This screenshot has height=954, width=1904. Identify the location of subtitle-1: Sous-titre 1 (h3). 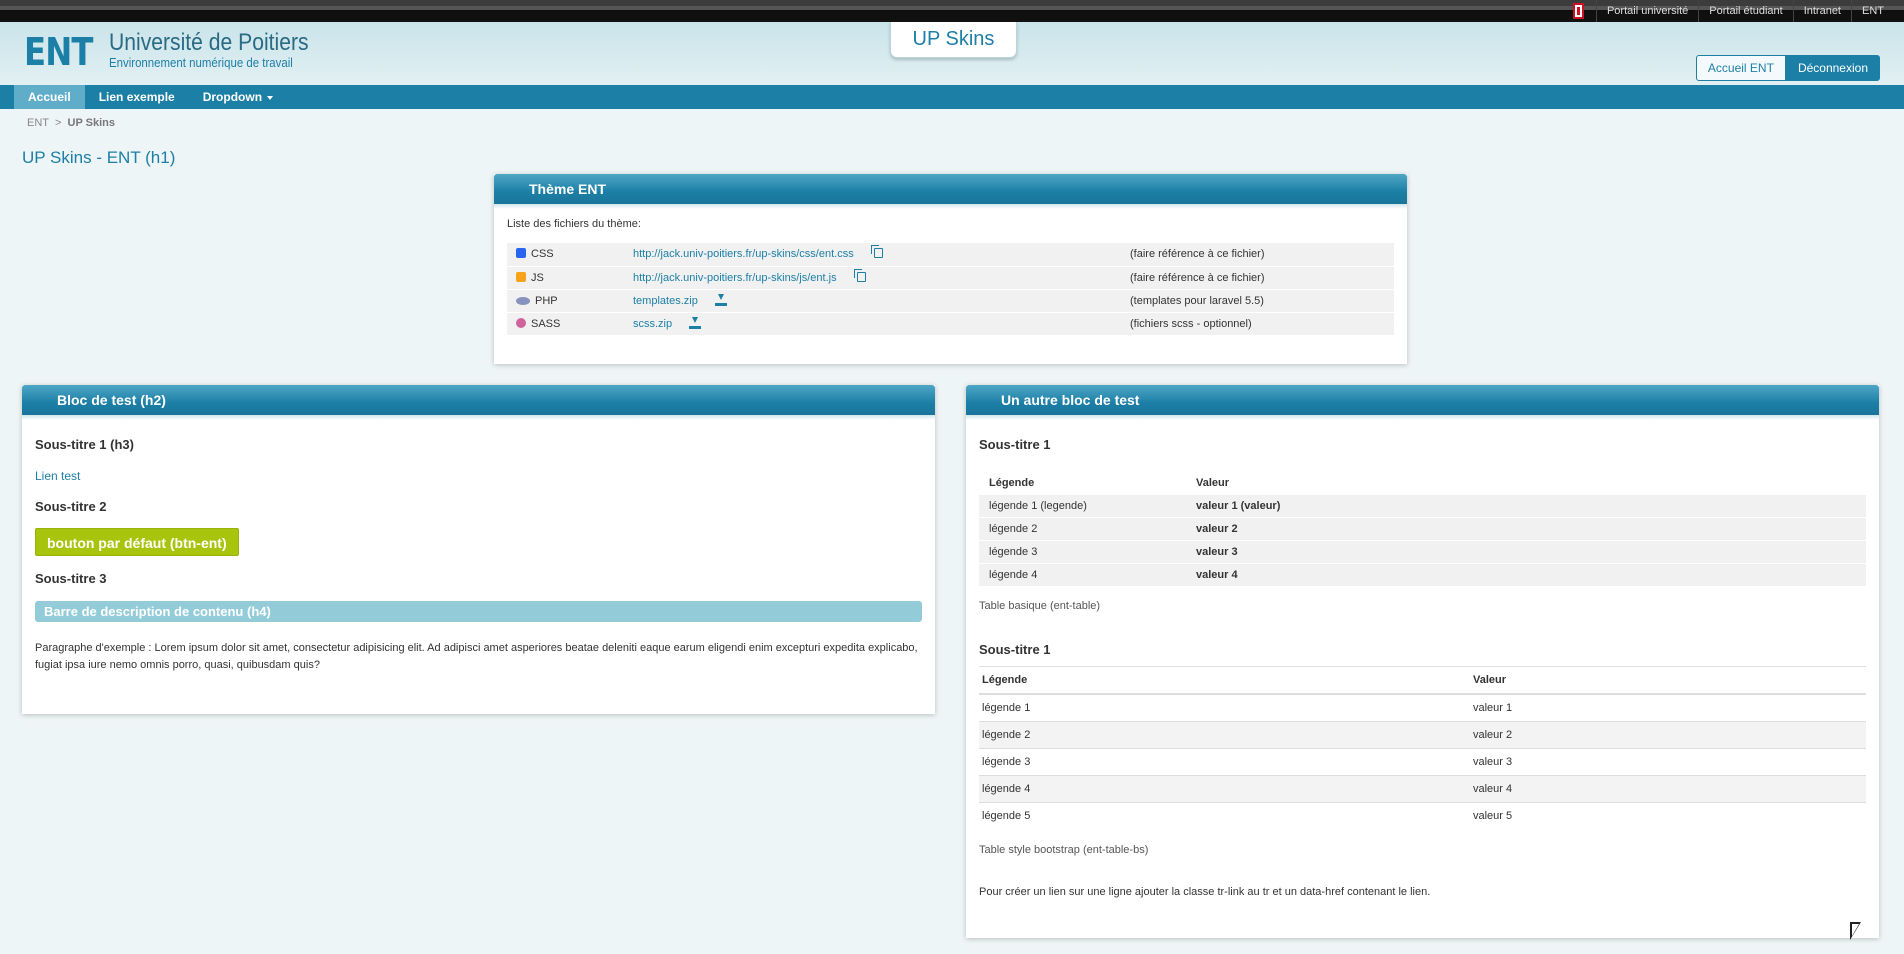
(84, 444).